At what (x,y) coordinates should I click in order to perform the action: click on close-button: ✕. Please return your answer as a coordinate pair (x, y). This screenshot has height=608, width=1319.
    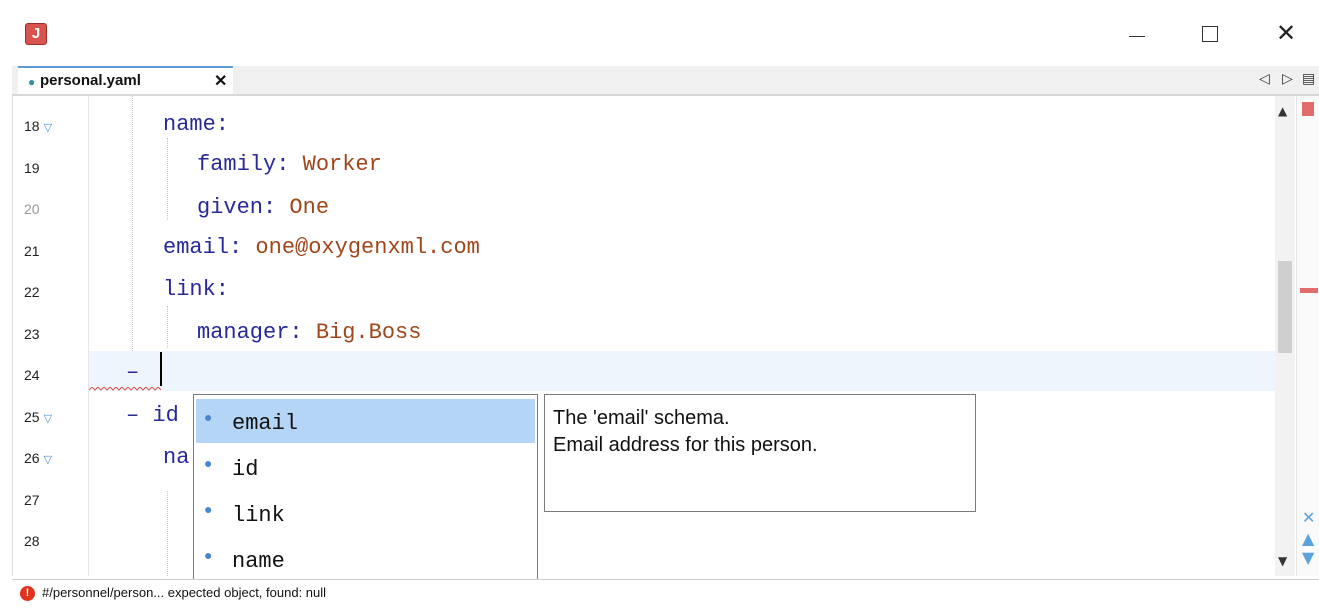
    Looking at the image, I should click on (1286, 33).